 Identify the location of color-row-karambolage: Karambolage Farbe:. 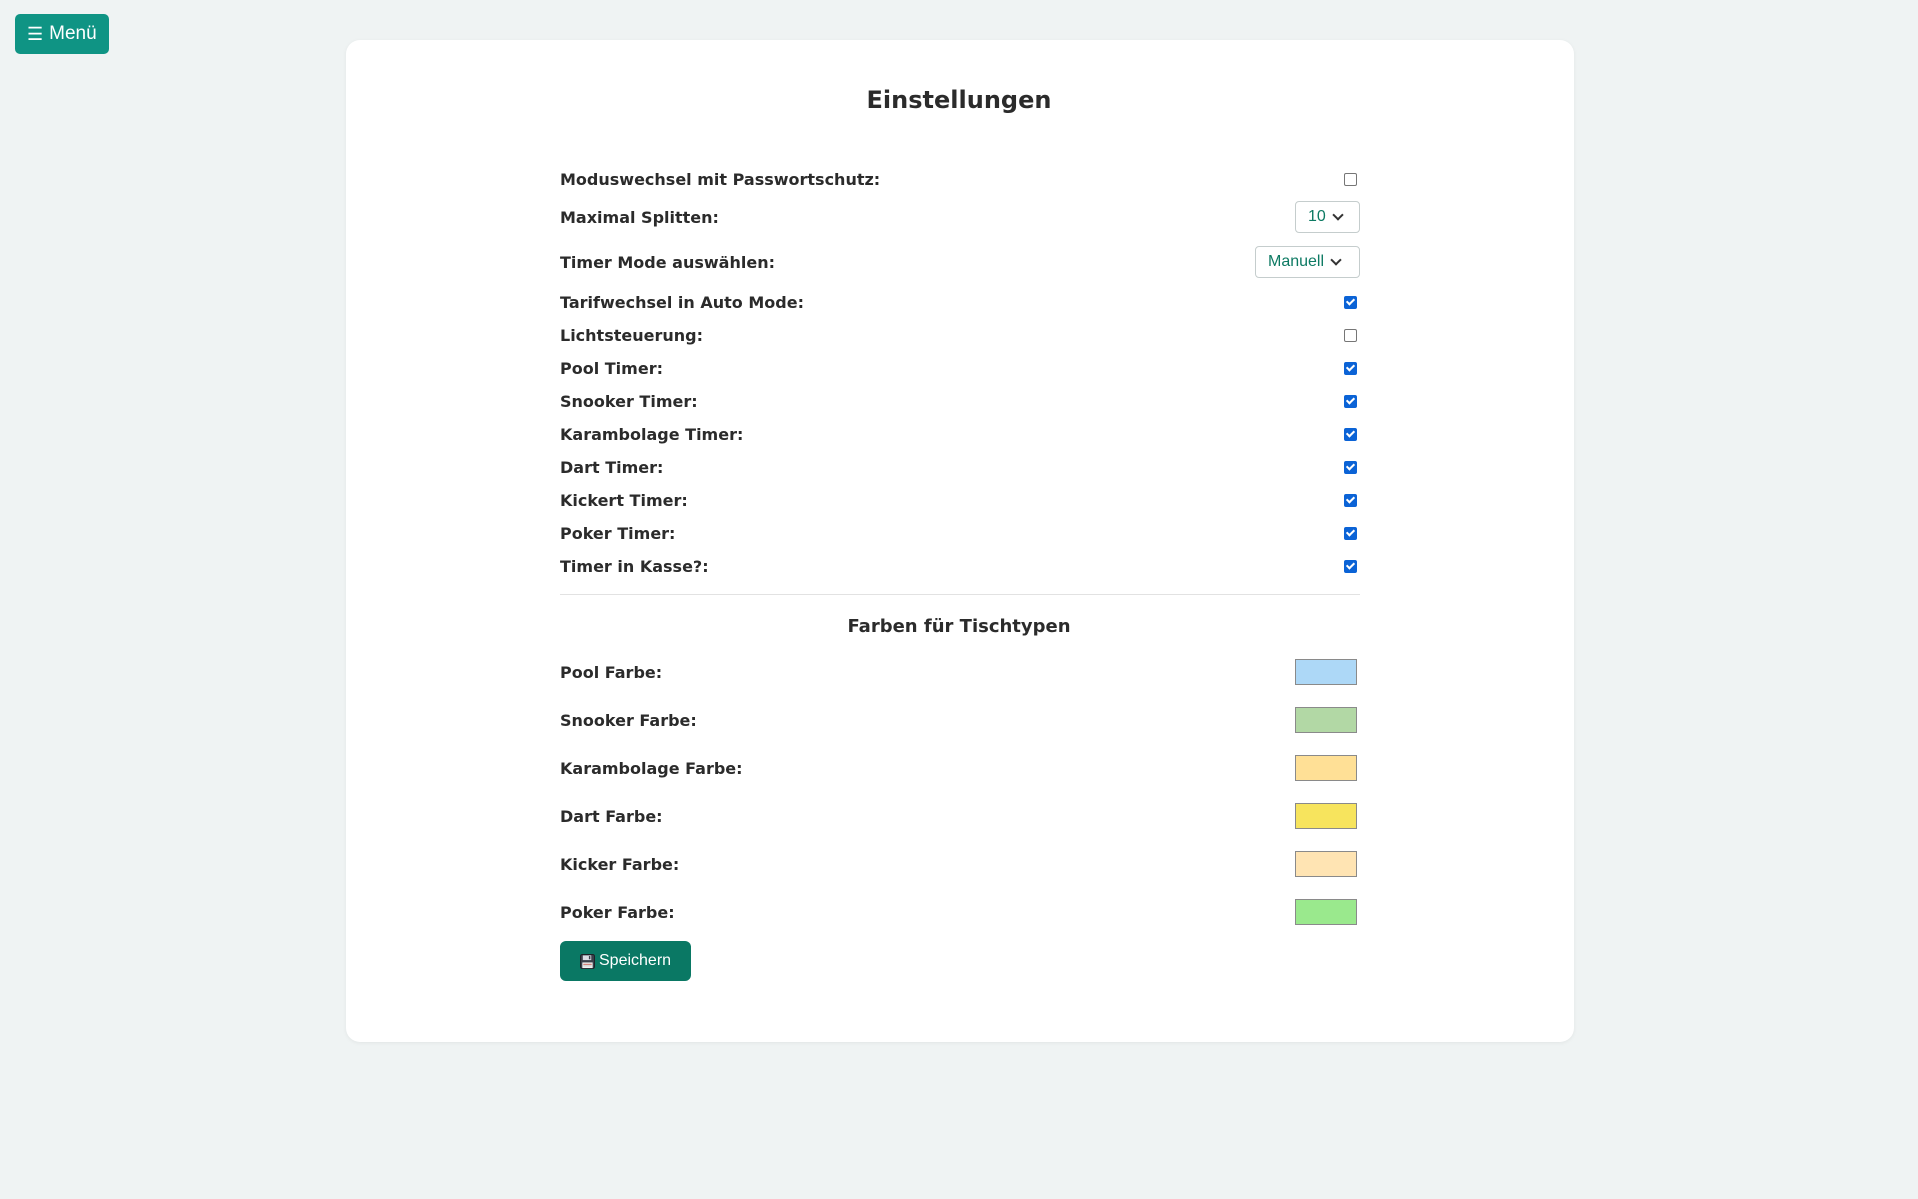
(960, 768).